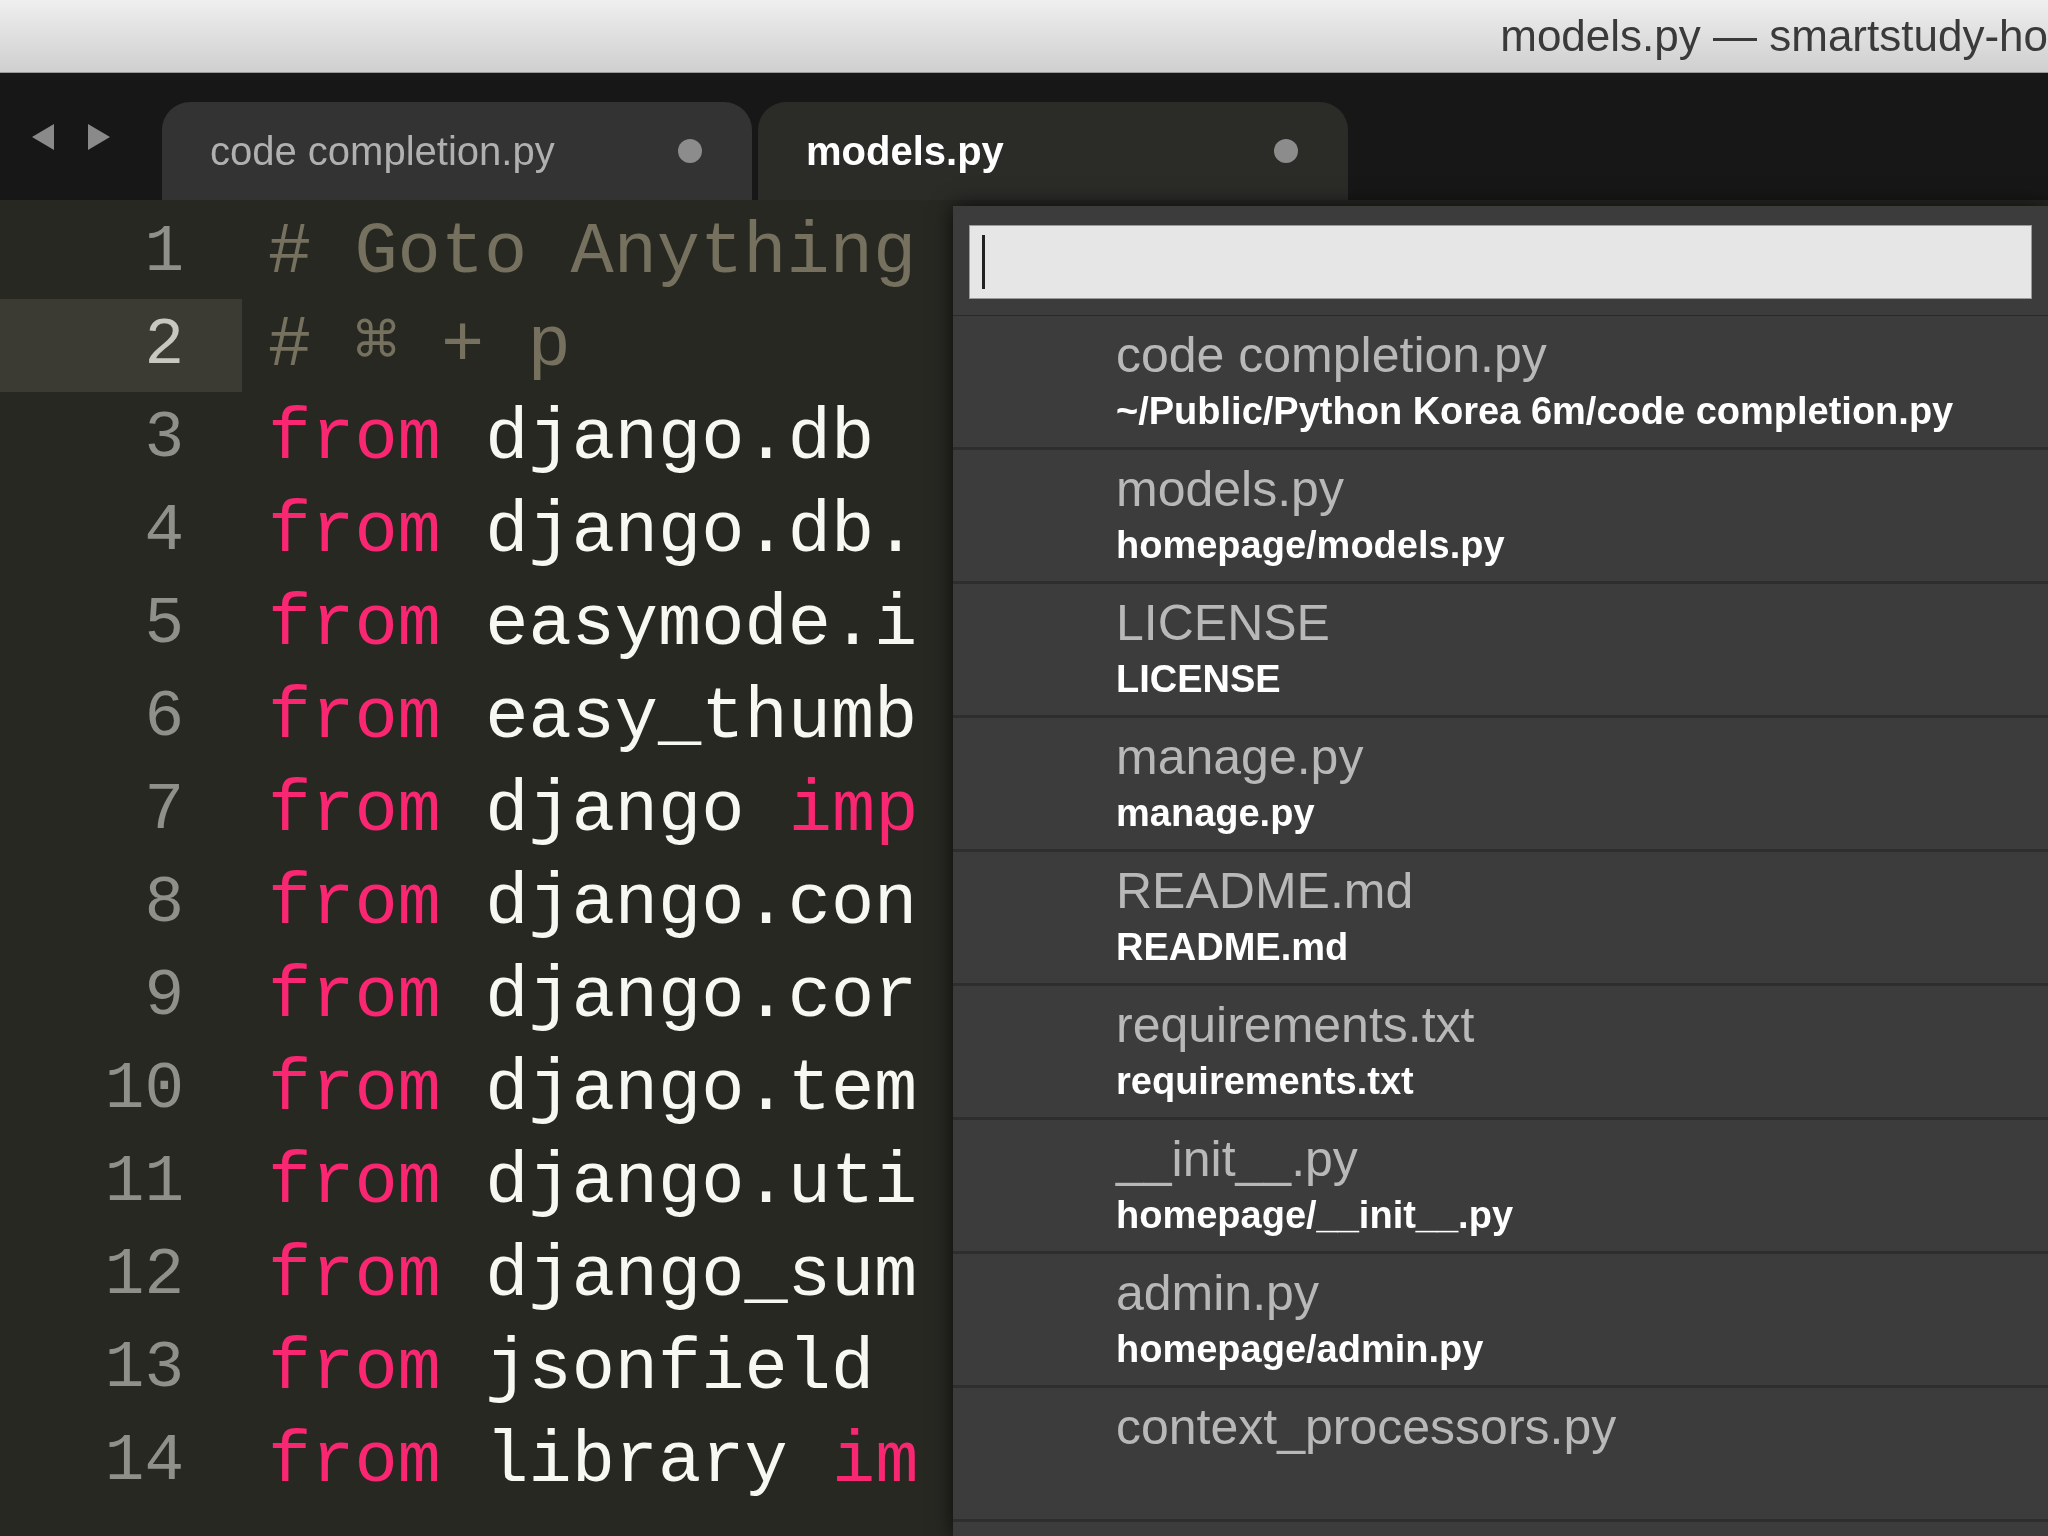  Describe the element at coordinates (144, 1183) in the screenshot. I see `line-number: 11` at that location.